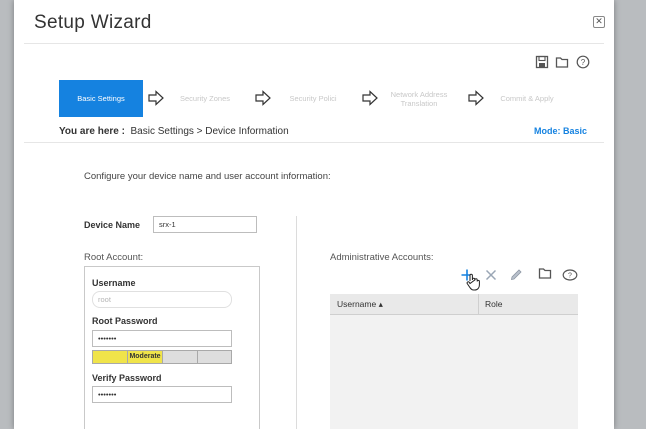  Describe the element at coordinates (114, 283) in the screenshot. I see `username-label: Username` at that location.